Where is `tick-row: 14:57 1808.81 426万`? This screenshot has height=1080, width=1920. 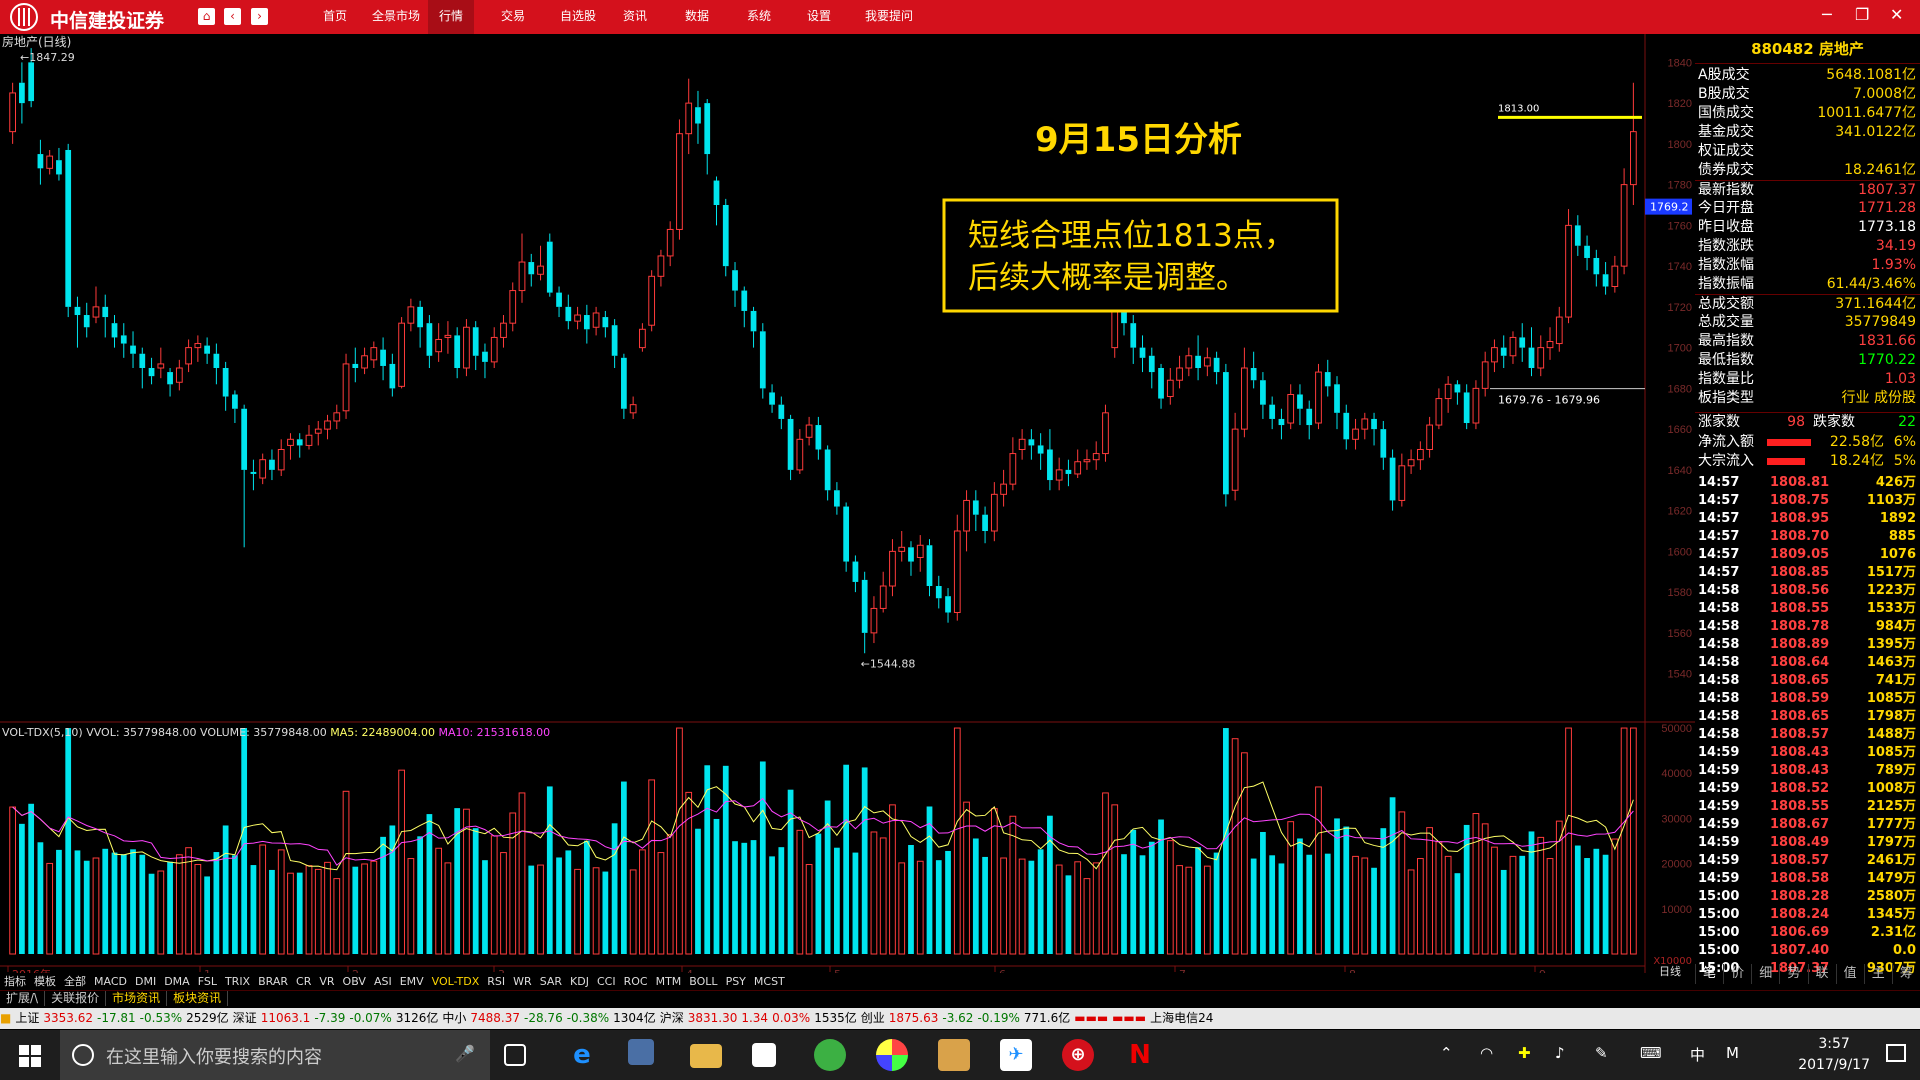
tick-row: 14:57 1808.81 426万 is located at coordinates (1807, 483).